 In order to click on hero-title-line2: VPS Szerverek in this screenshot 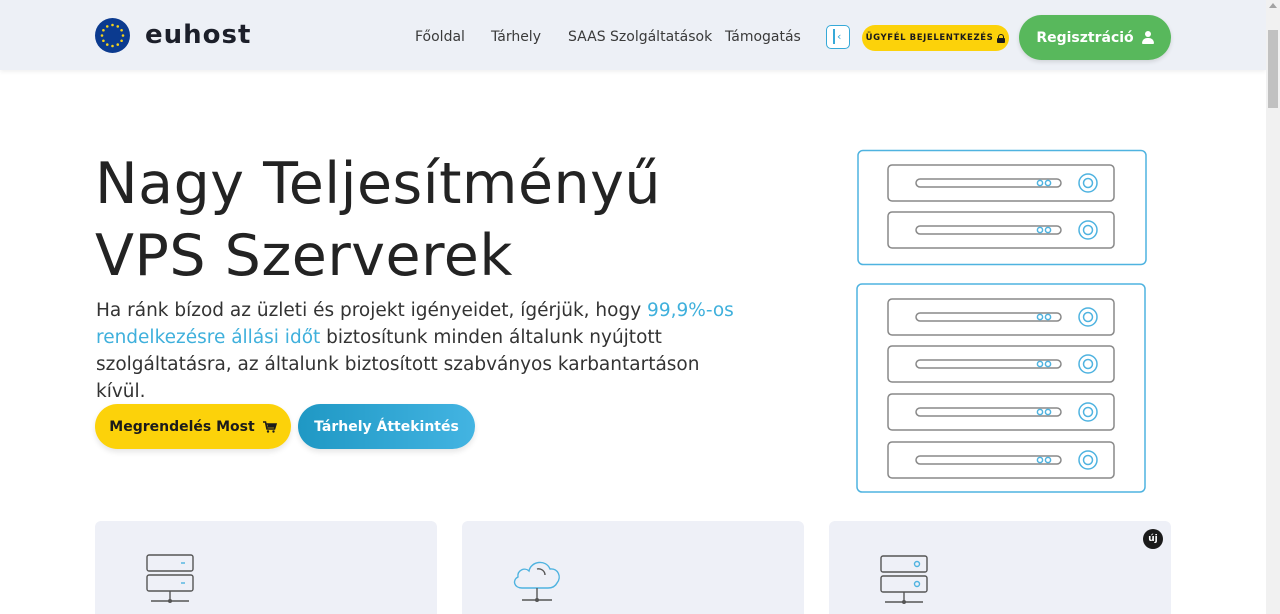, I will do `click(304, 256)`.